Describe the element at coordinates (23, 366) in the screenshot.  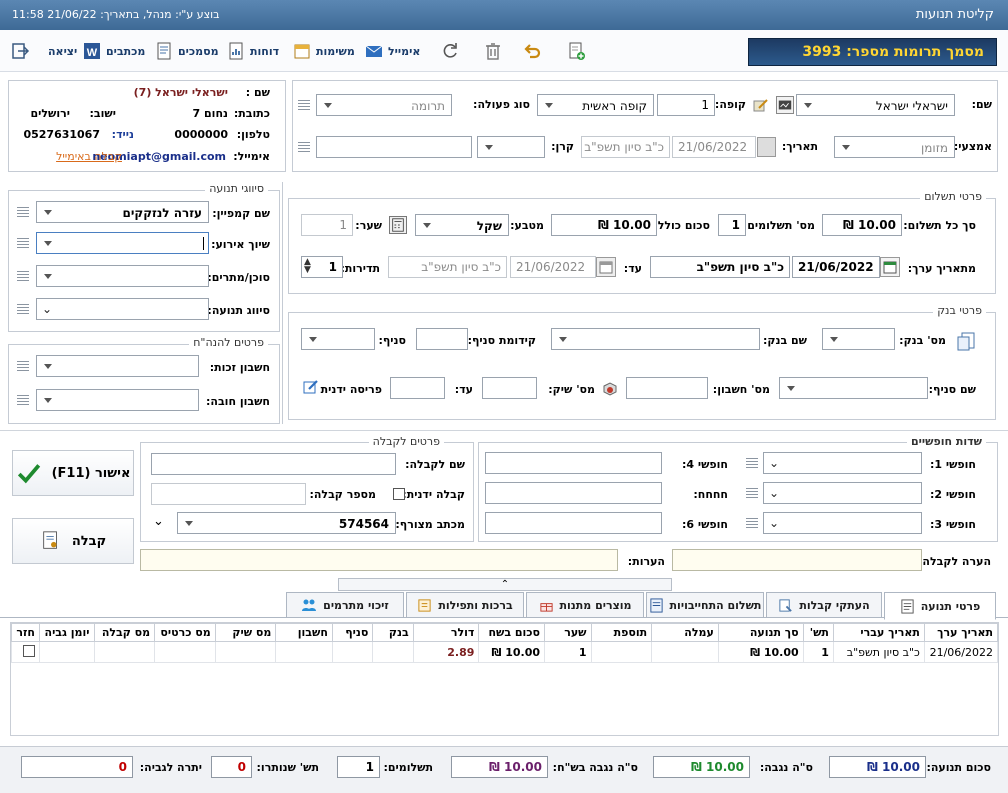
I see `credit-menu-icon` at that location.